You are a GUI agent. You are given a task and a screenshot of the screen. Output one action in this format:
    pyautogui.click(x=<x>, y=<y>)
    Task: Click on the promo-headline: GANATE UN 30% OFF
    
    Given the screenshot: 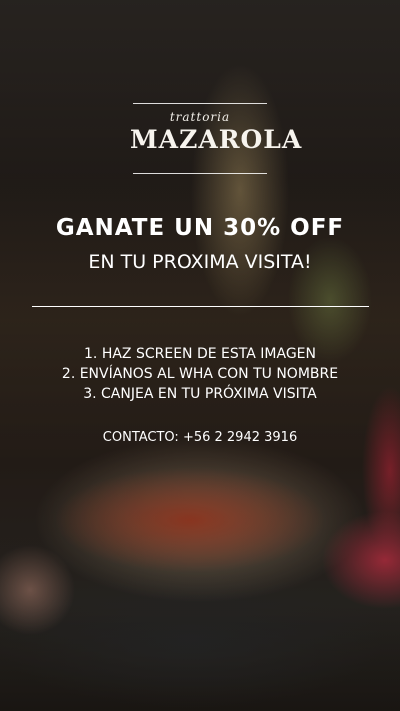 What is the action you would take?
    pyautogui.click(x=200, y=228)
    